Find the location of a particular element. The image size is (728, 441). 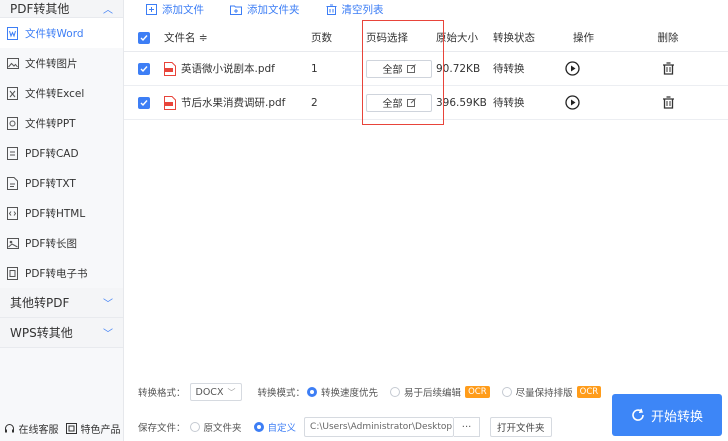

section-other-to-pdf: 其他转PDF ﹀ is located at coordinates (61, 303).